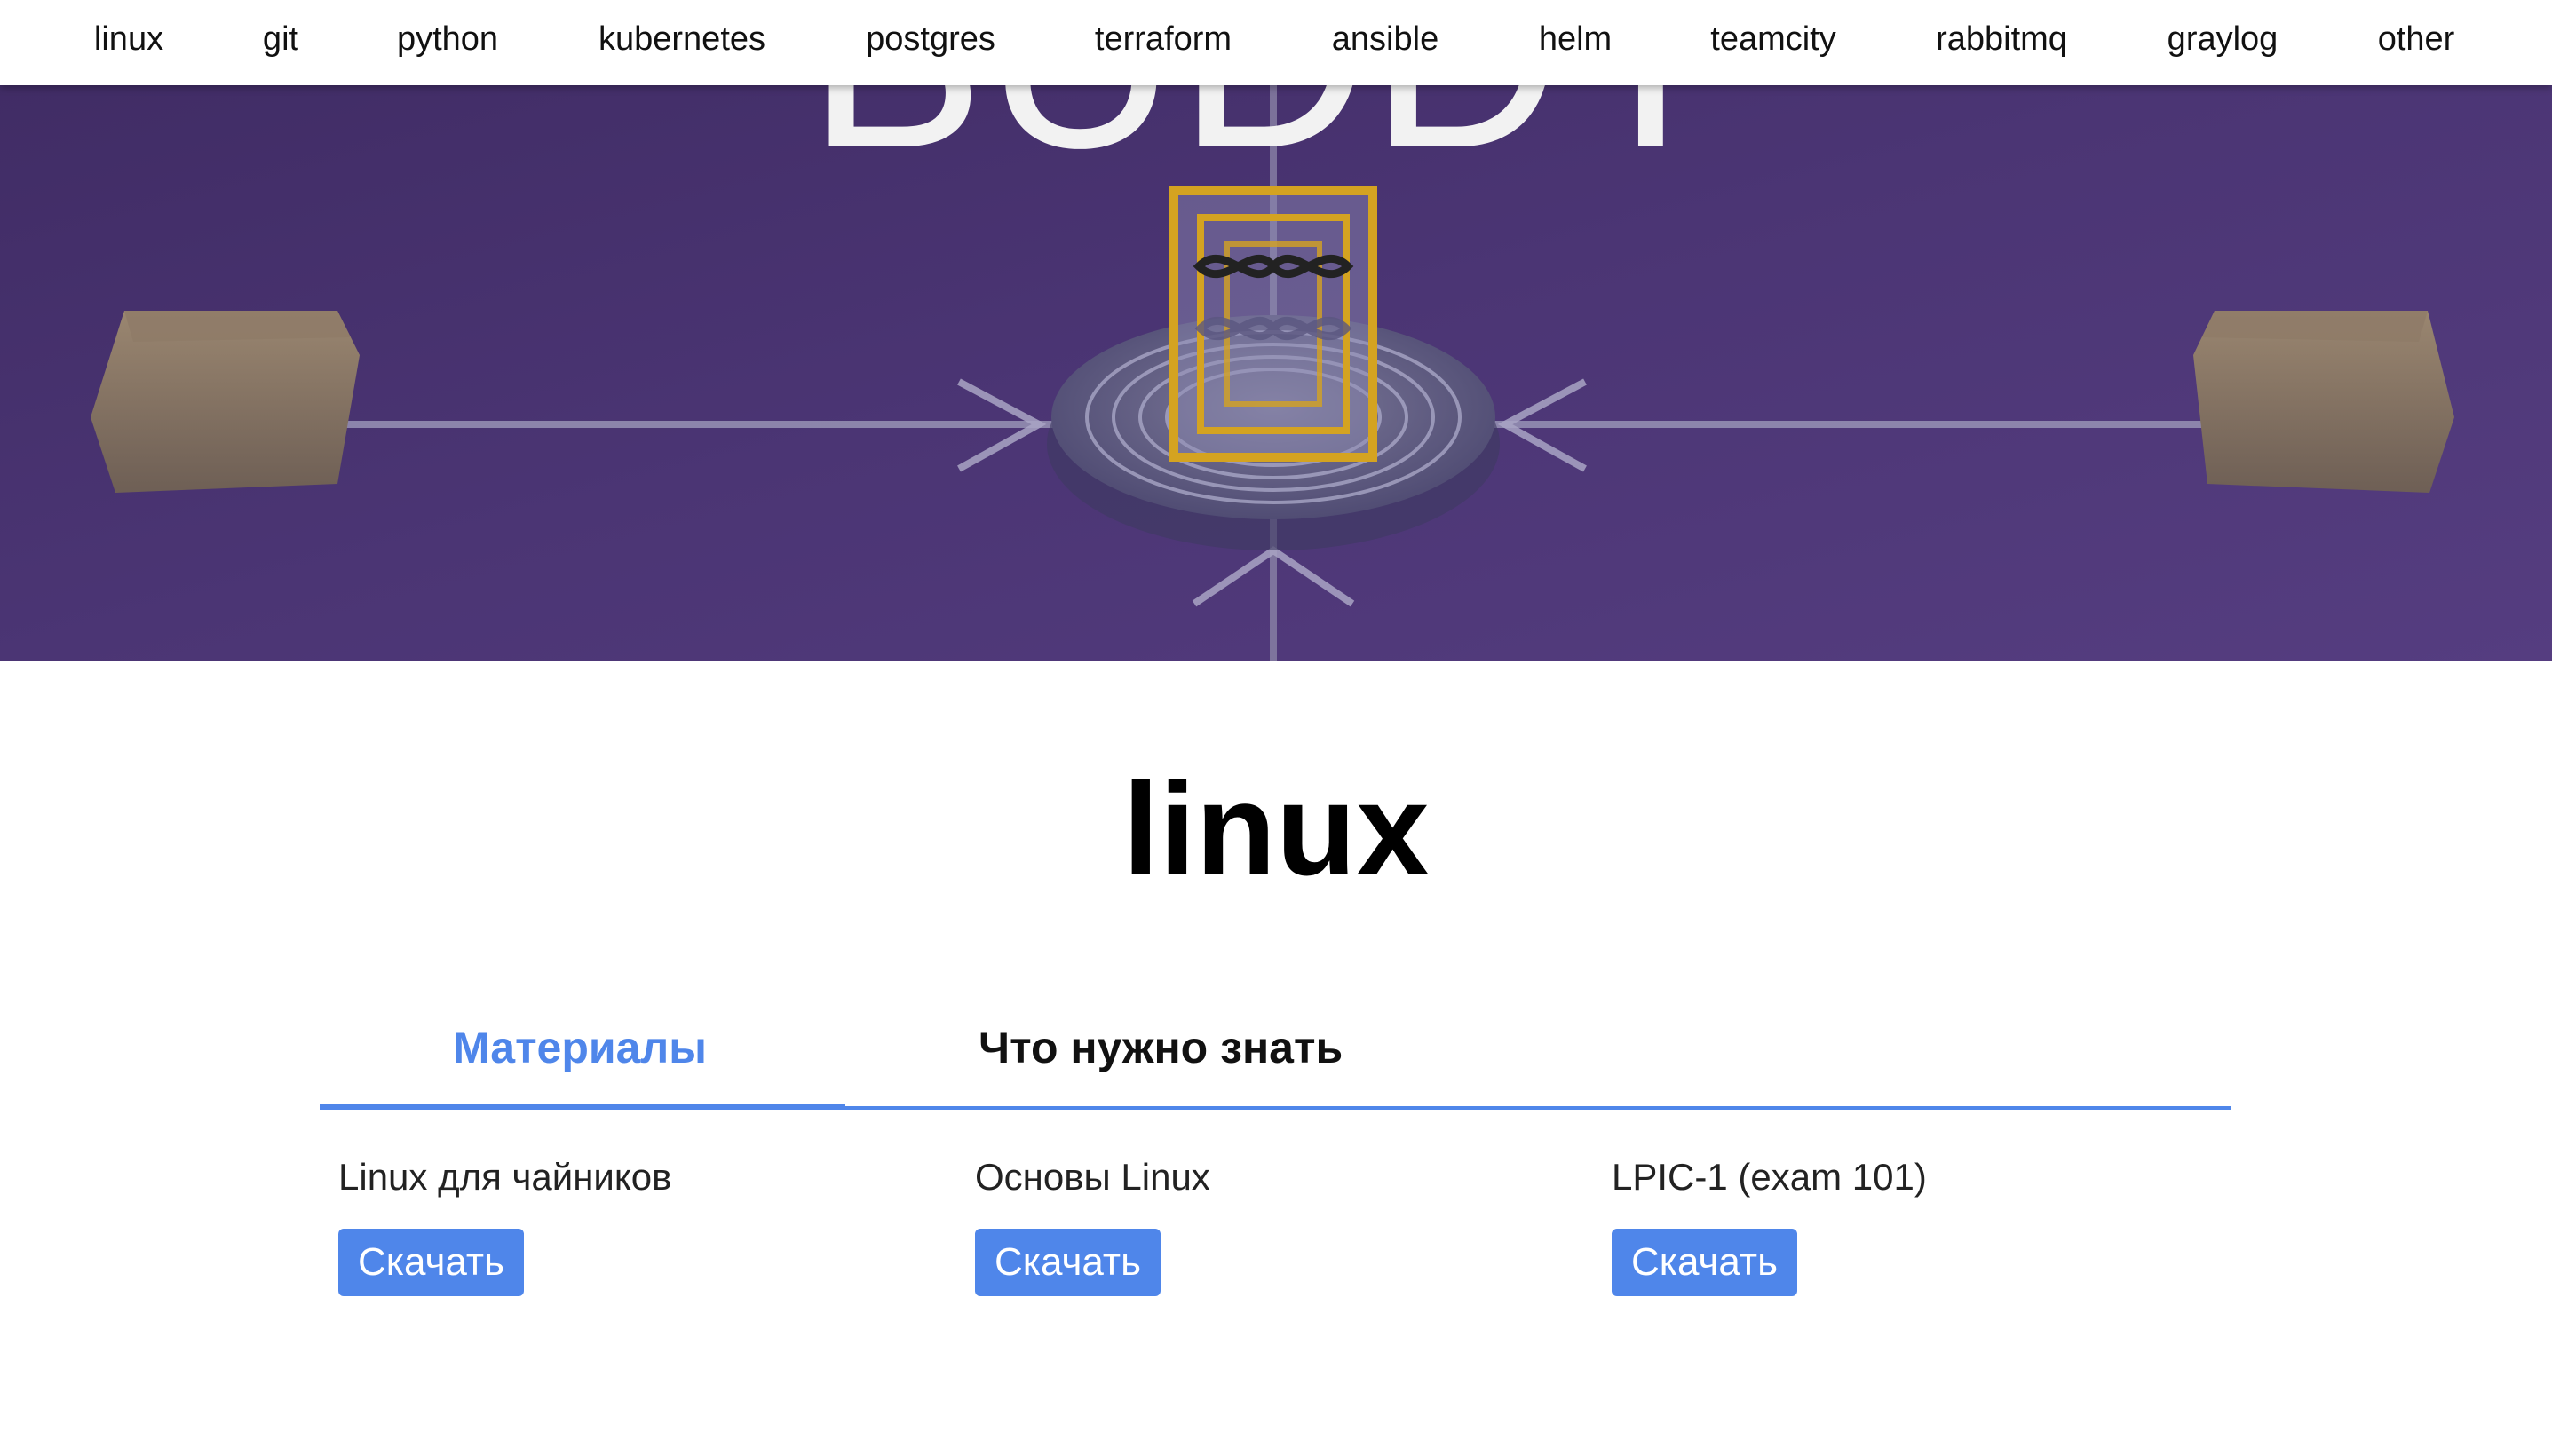  Describe the element at coordinates (2001, 39) in the screenshot. I see `nav-item-rabbitmq: rabbitmq` at that location.